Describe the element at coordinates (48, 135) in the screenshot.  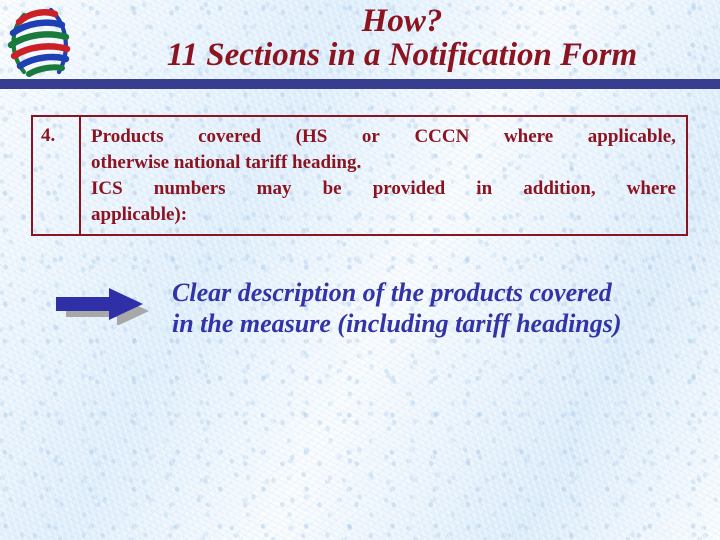
I see `notification-number: 4.` at that location.